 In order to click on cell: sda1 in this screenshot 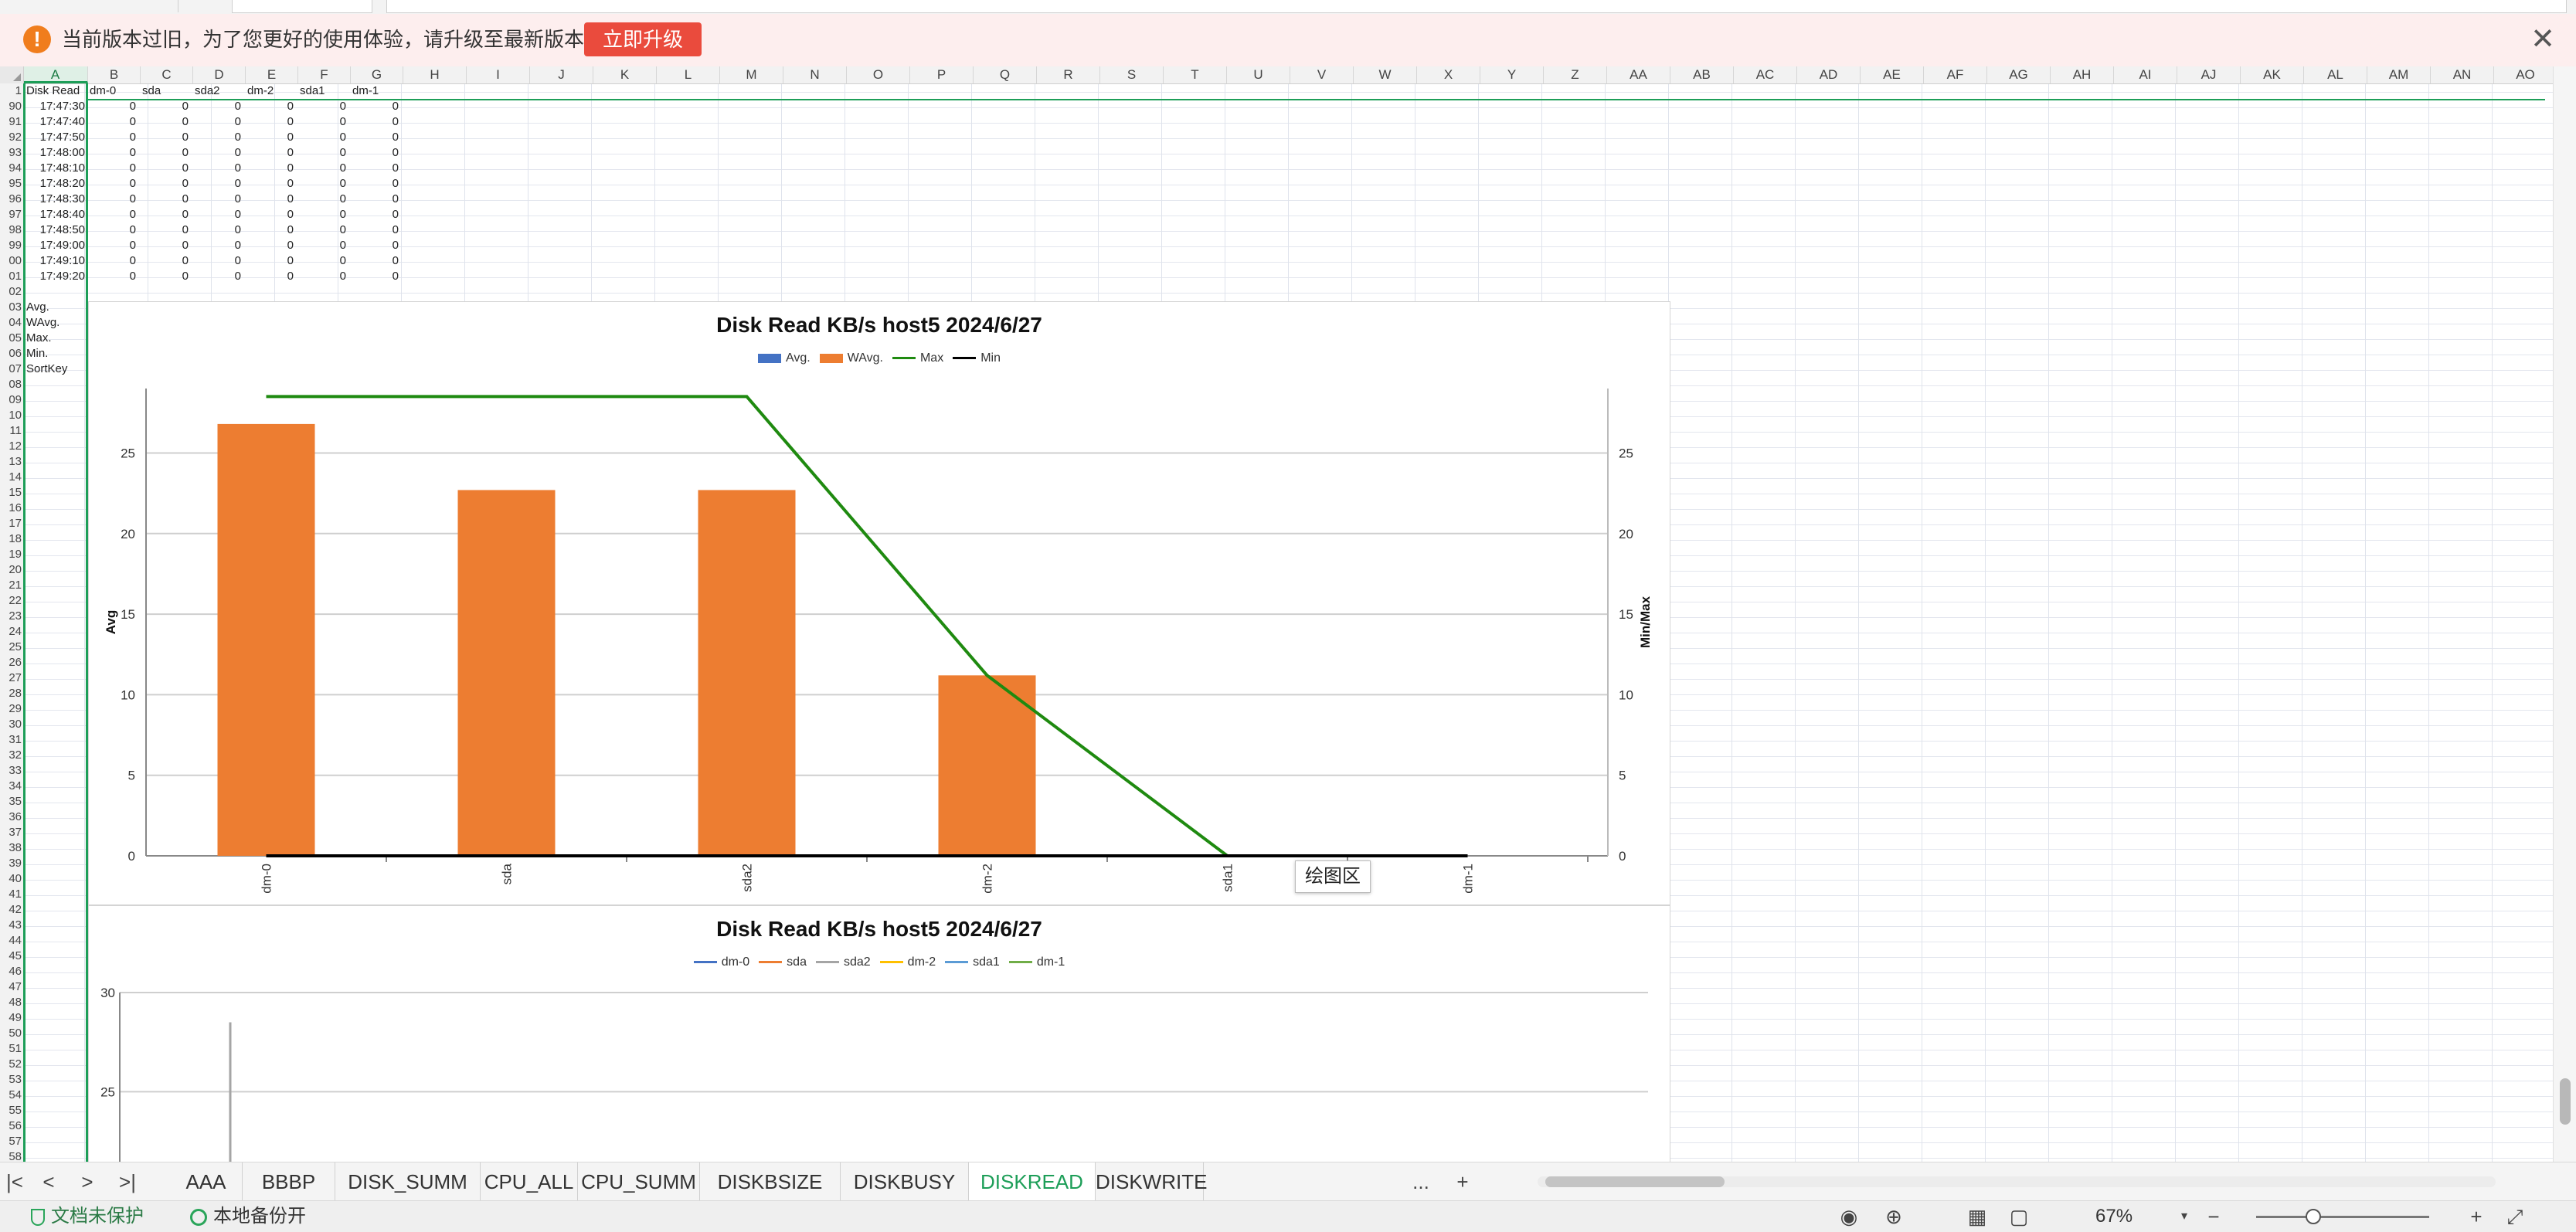, I will do `click(325, 91)`.